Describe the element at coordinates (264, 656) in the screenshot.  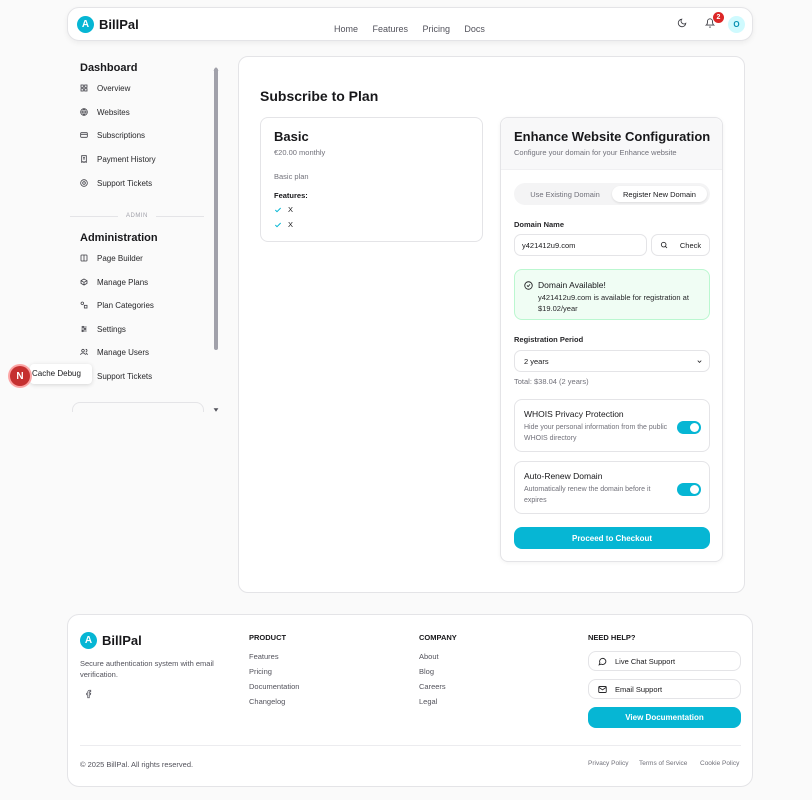
I see `footer-link-features: Features` at that location.